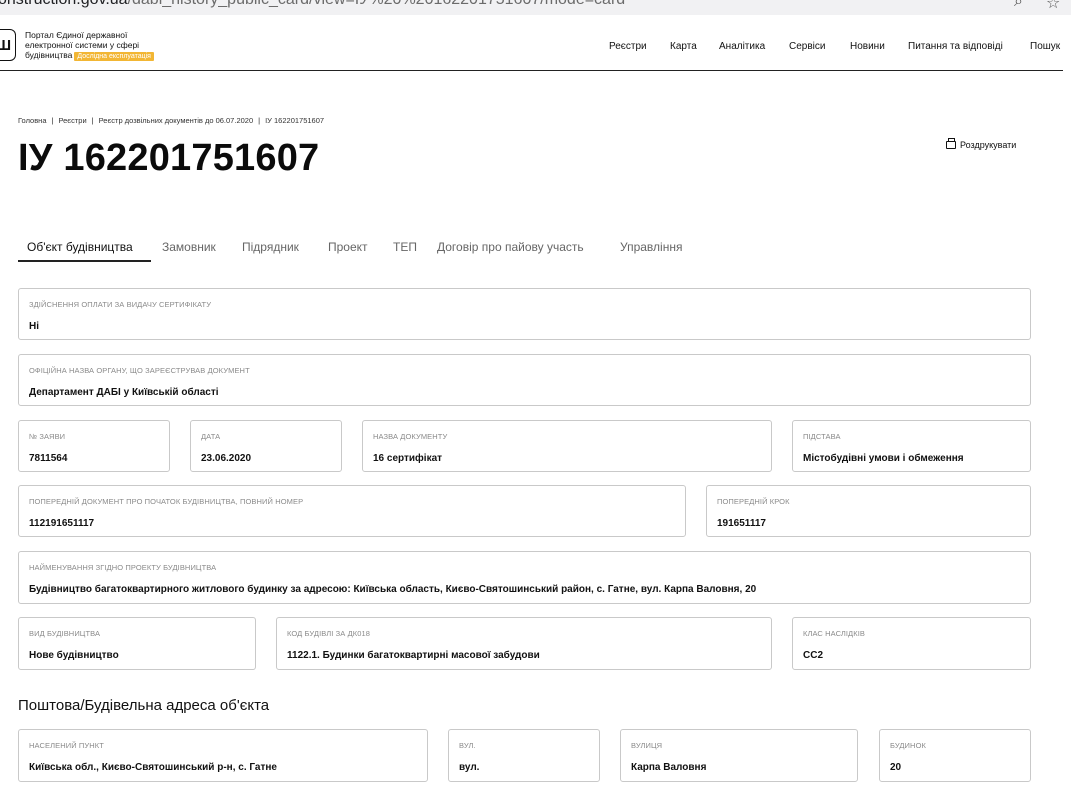  I want to click on nav-search: Пошук, so click(1045, 46).